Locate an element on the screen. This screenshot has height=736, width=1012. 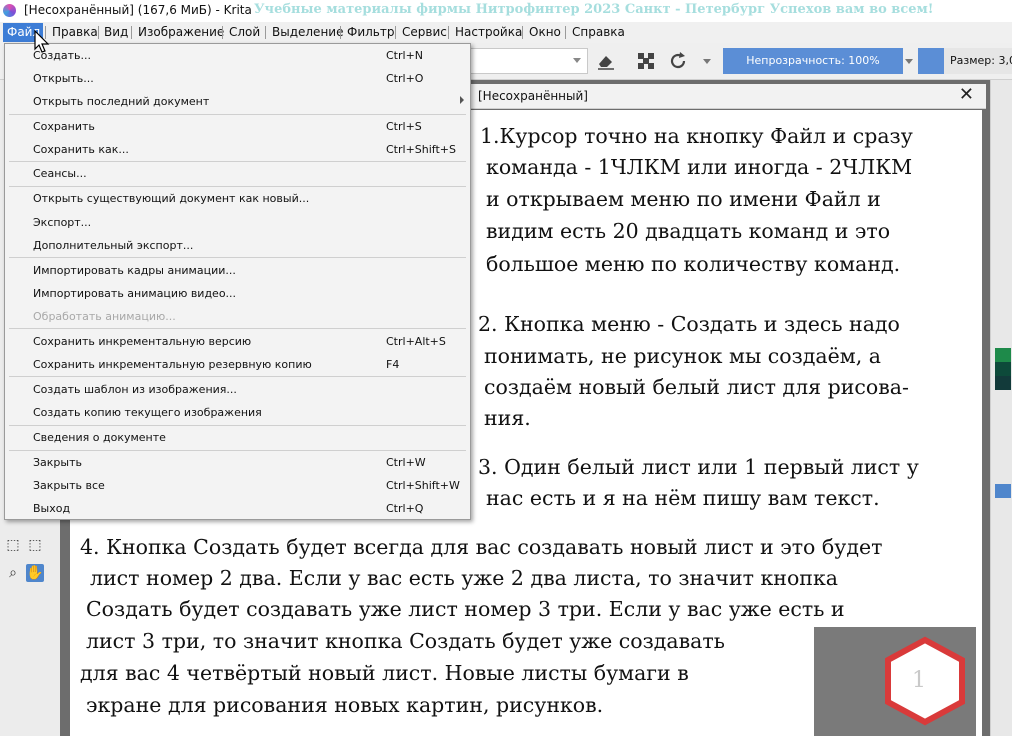
doc-text-line: создаём новый белый лист для рисова- is located at coordinates (696, 387).